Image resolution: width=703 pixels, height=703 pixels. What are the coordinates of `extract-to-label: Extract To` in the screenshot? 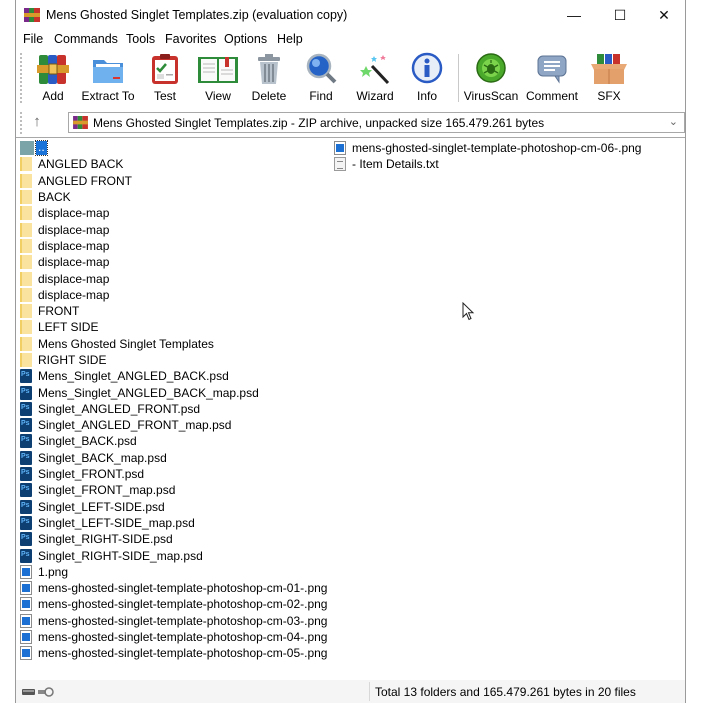 It's located at (108, 96).